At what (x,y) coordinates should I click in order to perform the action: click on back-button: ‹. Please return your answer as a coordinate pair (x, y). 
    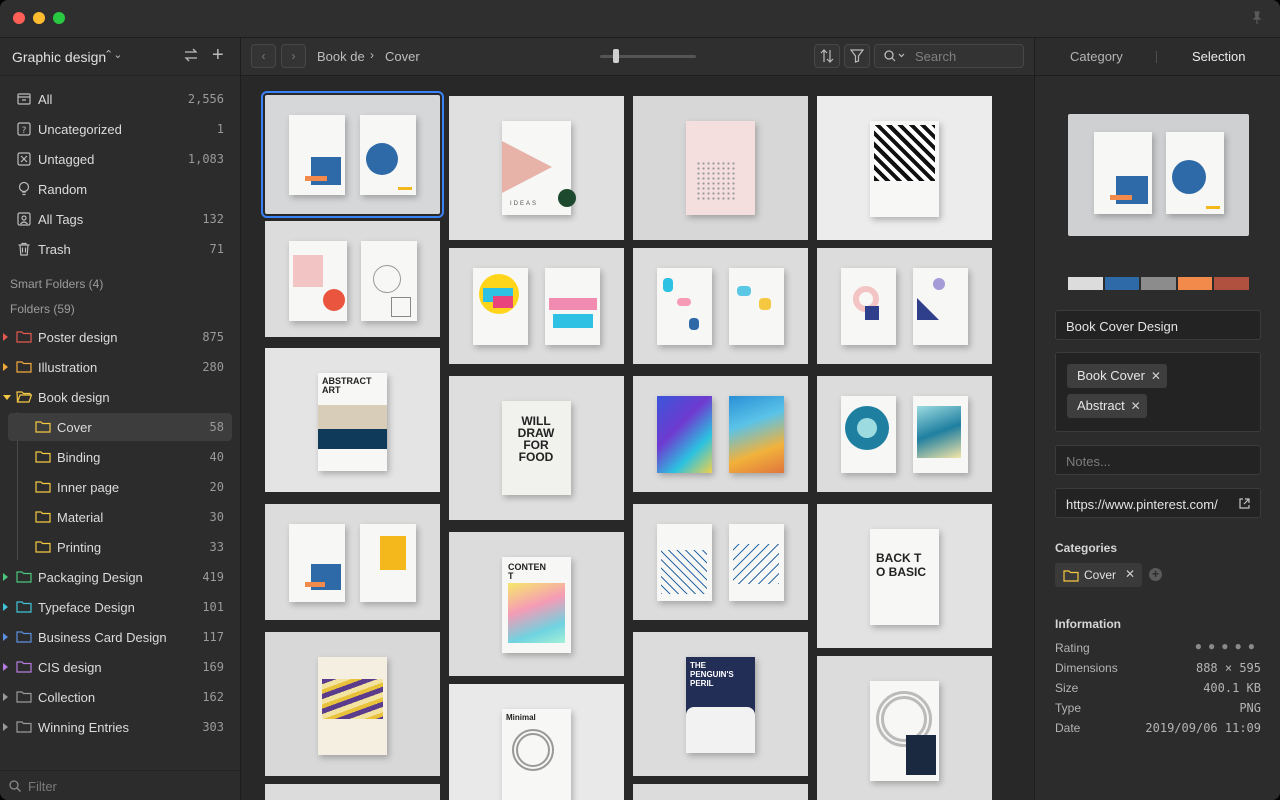
    Looking at the image, I should click on (263, 56).